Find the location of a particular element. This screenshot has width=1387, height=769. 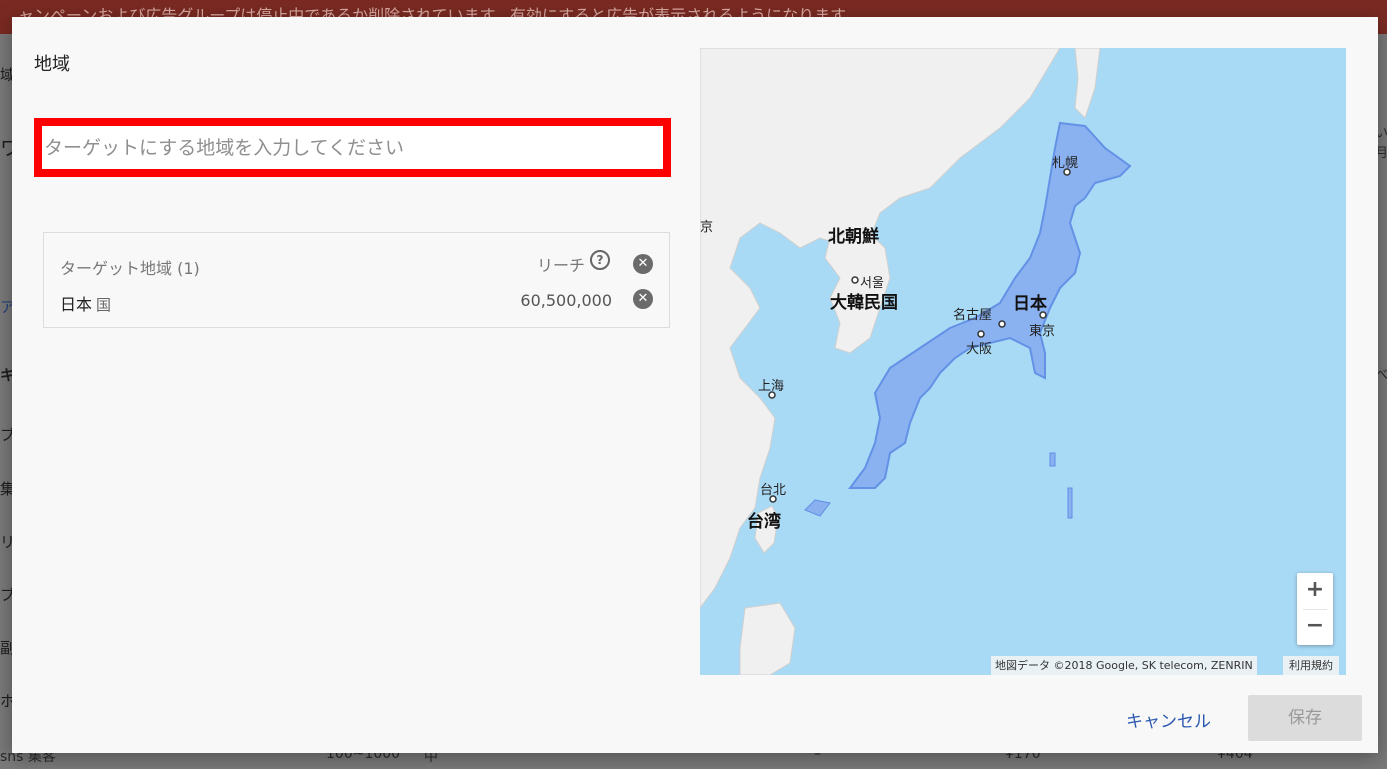

reach-column-label: リーチ is located at coordinates (560, 265).